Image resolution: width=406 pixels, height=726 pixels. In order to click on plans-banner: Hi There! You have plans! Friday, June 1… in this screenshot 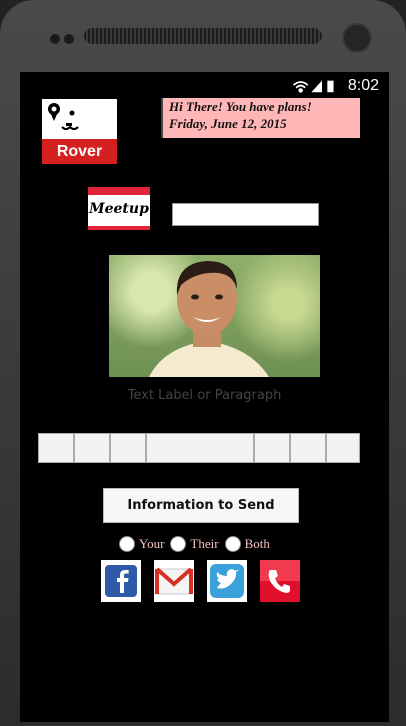, I will do `click(260, 118)`.